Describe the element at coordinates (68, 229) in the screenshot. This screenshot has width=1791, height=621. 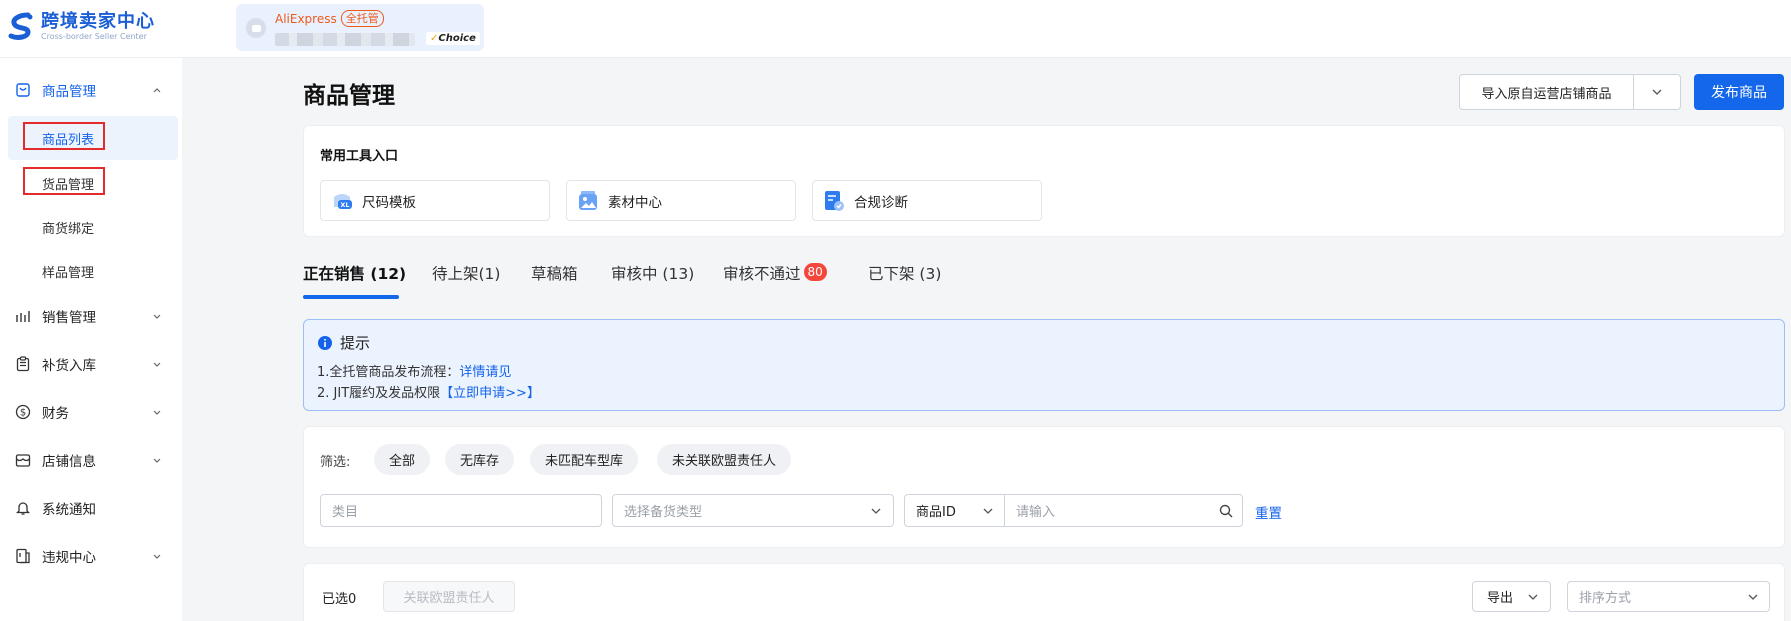
I see `sidebar-subitem-label: 商货绑定` at that location.